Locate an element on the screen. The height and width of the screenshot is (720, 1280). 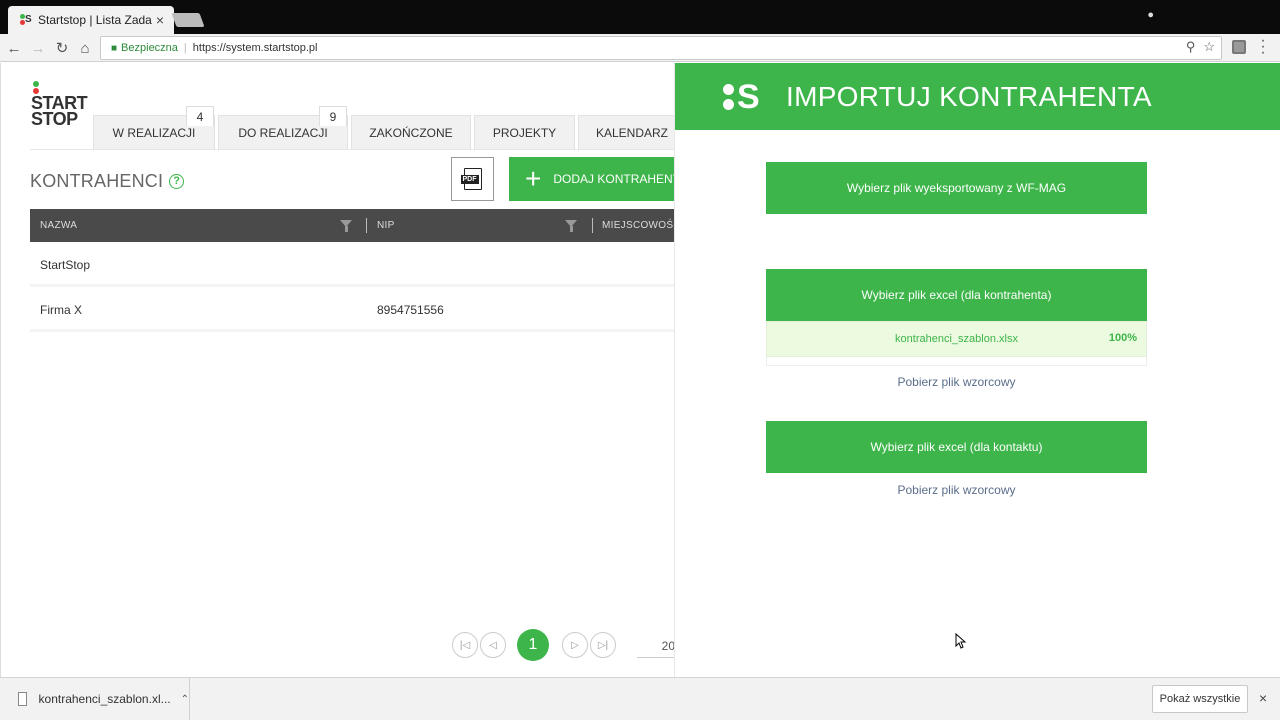
prev-page-icon: ◁ is located at coordinates (493, 645).